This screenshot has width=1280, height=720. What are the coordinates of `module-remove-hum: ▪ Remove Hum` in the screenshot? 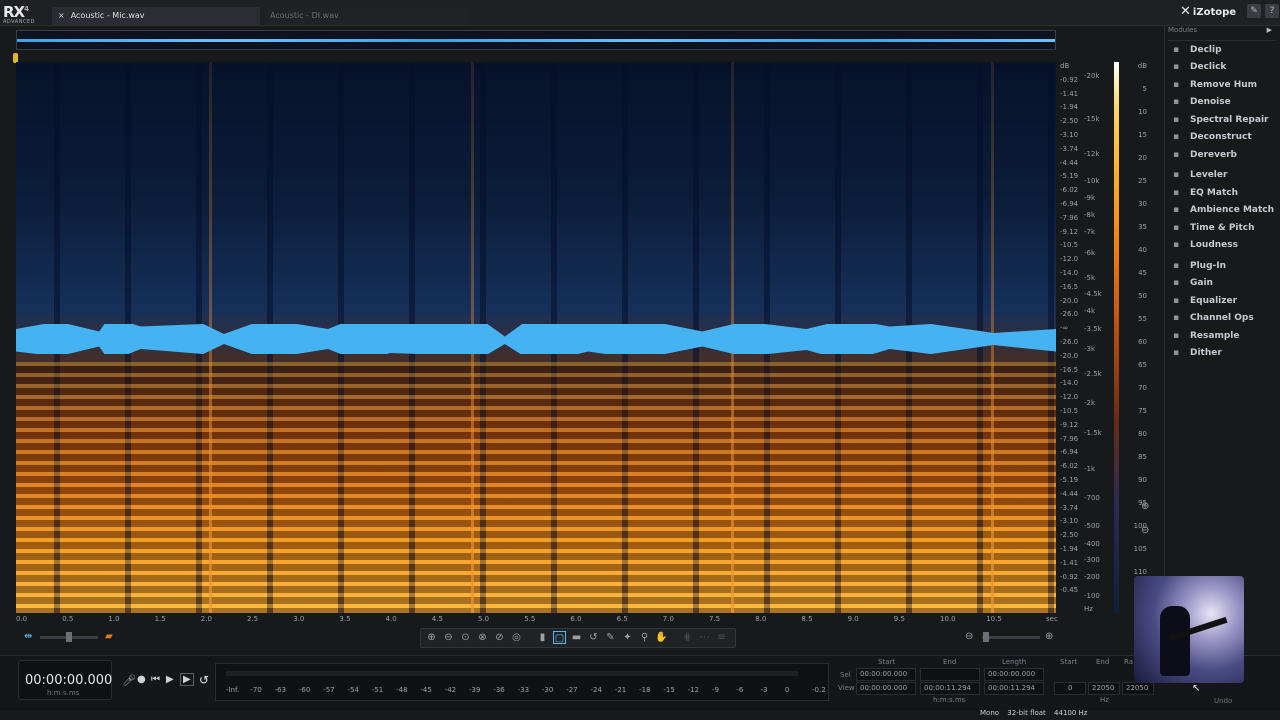 It's located at (1214, 85).